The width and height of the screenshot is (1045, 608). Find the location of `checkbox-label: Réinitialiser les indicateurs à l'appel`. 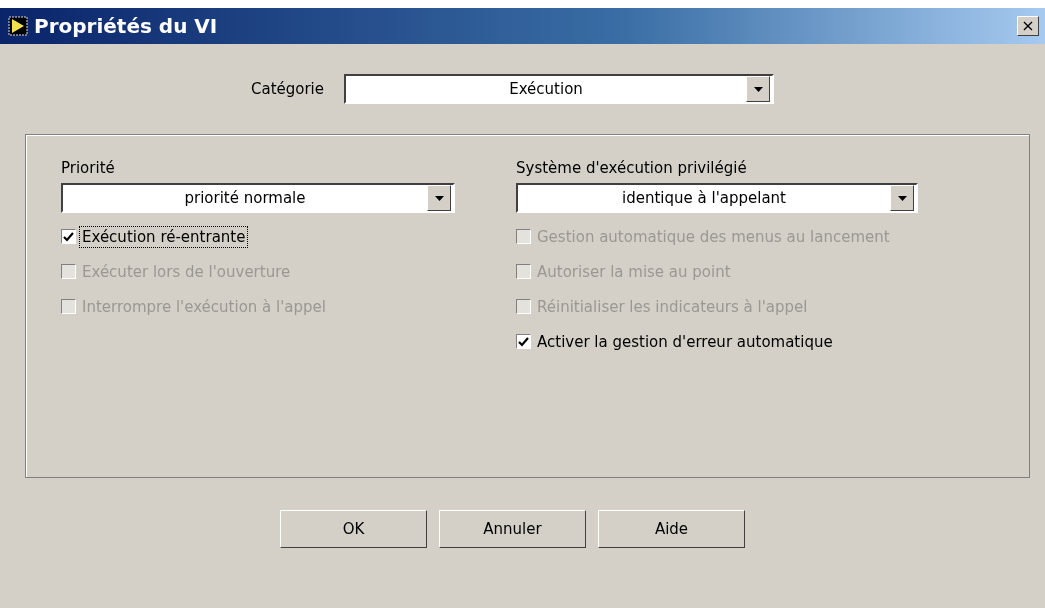

checkbox-label: Réinitialiser les indicateurs à l'appel is located at coordinates (672, 306).